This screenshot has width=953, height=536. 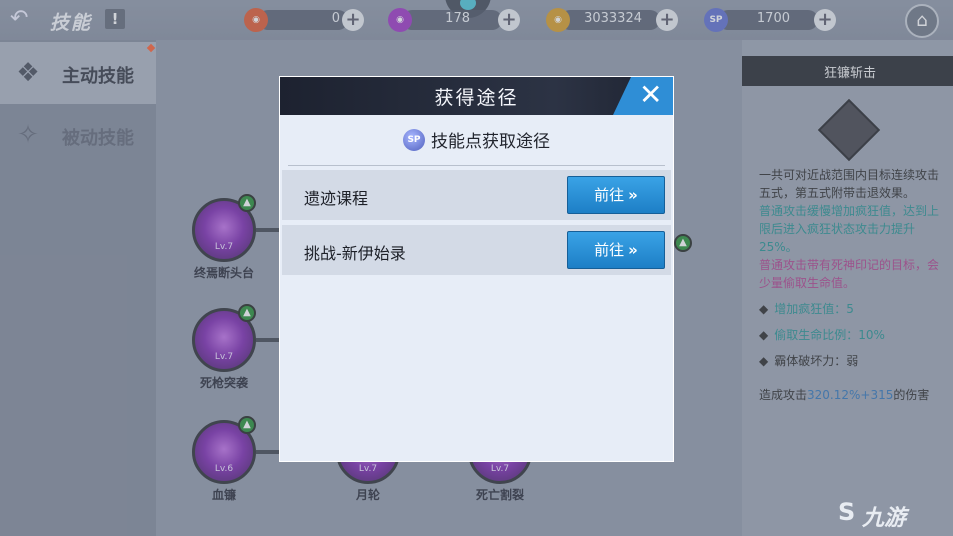 I want to click on dialog-subtitle: 技能点获取途径, so click(x=490, y=142).